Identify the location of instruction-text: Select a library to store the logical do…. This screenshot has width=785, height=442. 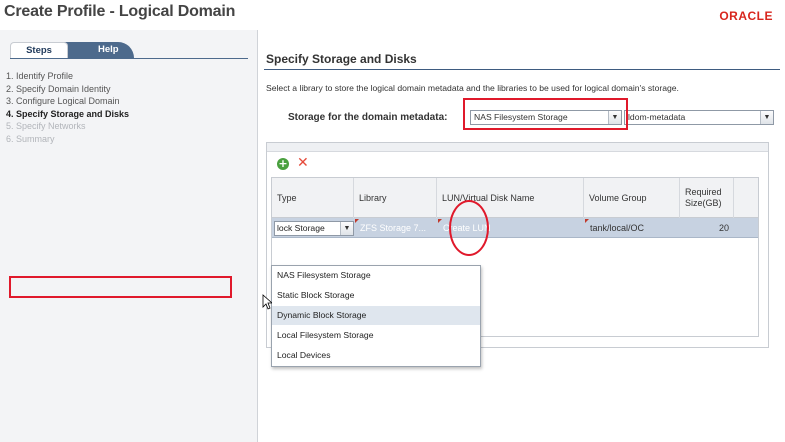
(472, 88).